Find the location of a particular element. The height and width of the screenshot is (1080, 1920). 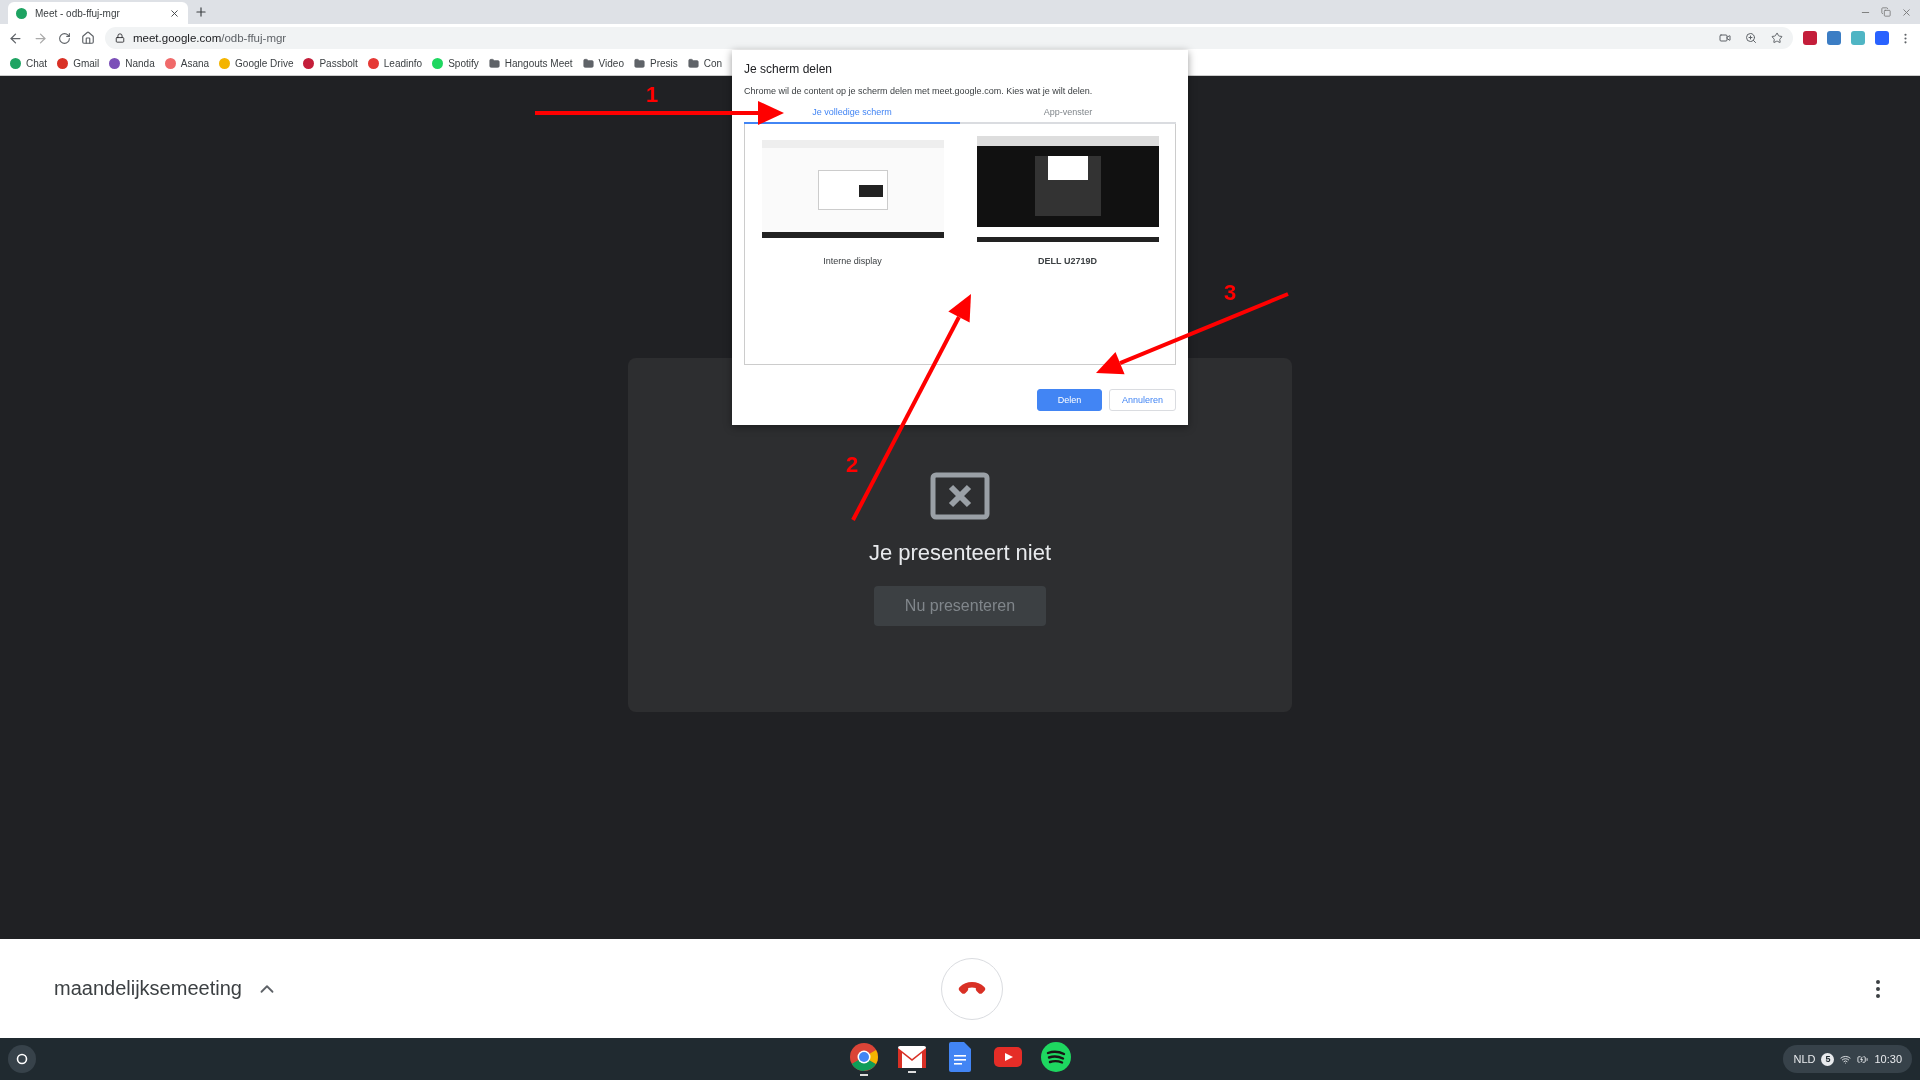

bookmark-link: Chat is located at coordinates (37, 63).